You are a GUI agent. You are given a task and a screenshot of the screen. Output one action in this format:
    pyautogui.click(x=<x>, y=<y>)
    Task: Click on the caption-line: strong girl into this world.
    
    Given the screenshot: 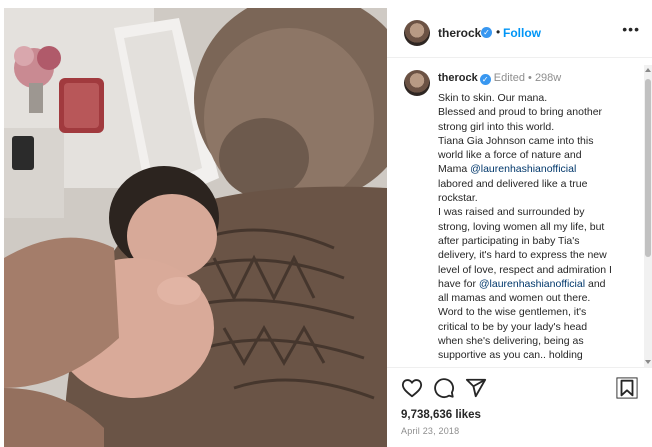 What is the action you would take?
    pyautogui.click(x=496, y=126)
    